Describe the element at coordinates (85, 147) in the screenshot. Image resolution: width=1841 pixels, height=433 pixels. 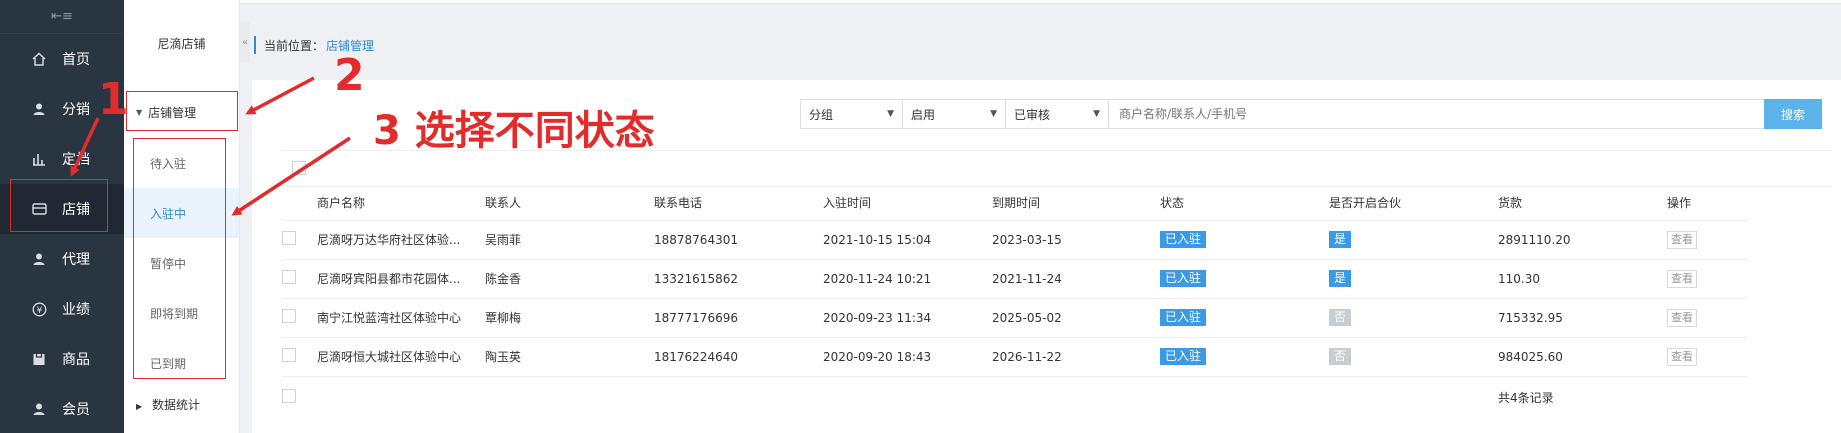
I see `arrow-to-store` at that location.